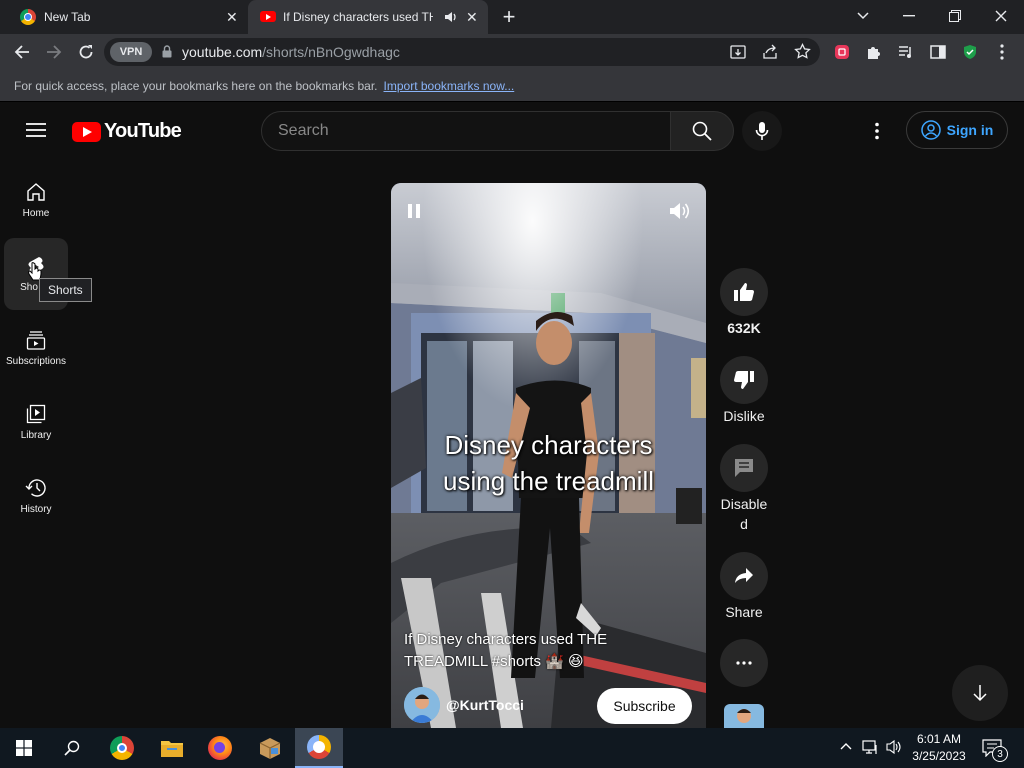 The height and width of the screenshot is (768, 1024). What do you see at coordinates (462, 52) in the screenshot?
I see `address-bar: VPN youtube.com/shorts/nBnOgwdhagc` at bounding box center [462, 52].